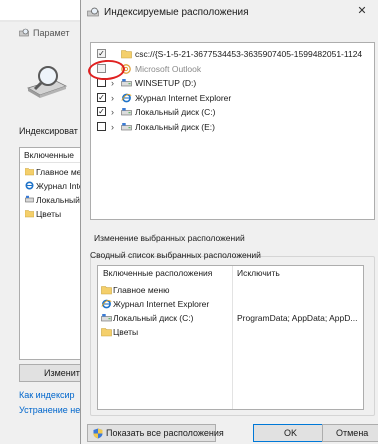 The image size is (378, 444). What do you see at coordinates (51, 33) in the screenshot?
I see `bg-window-title: Парамет` at bounding box center [51, 33].